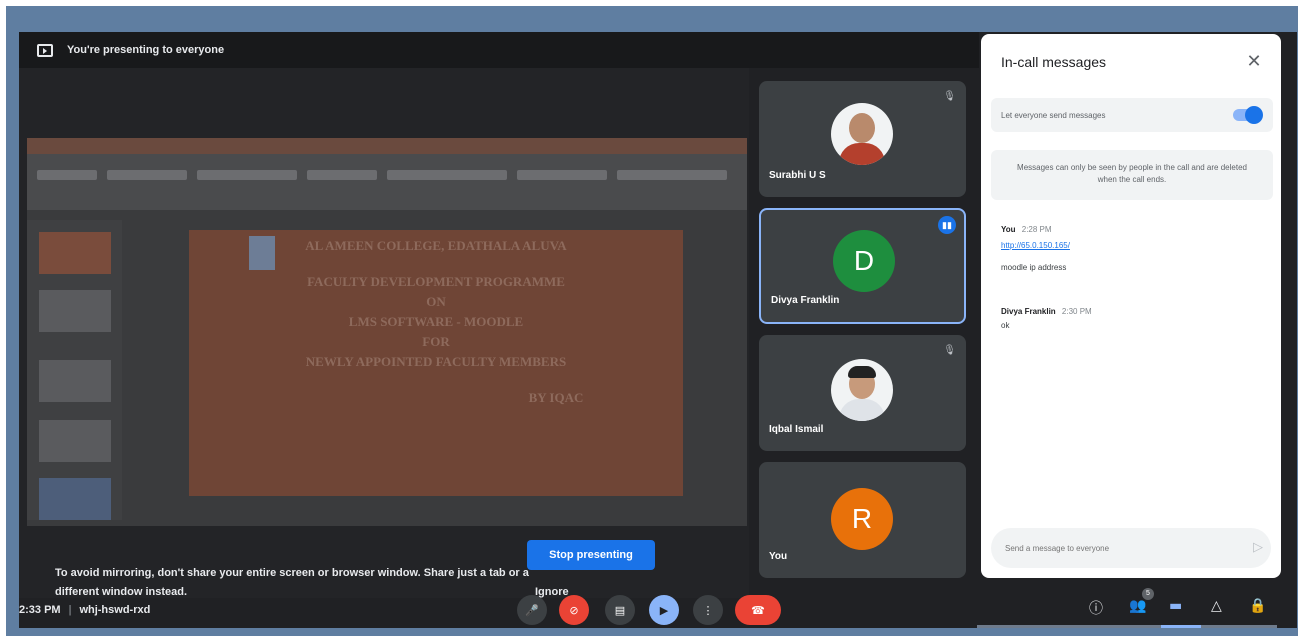  What do you see at coordinates (532, 610) in the screenshot?
I see `microphone-button: 🎤` at bounding box center [532, 610].